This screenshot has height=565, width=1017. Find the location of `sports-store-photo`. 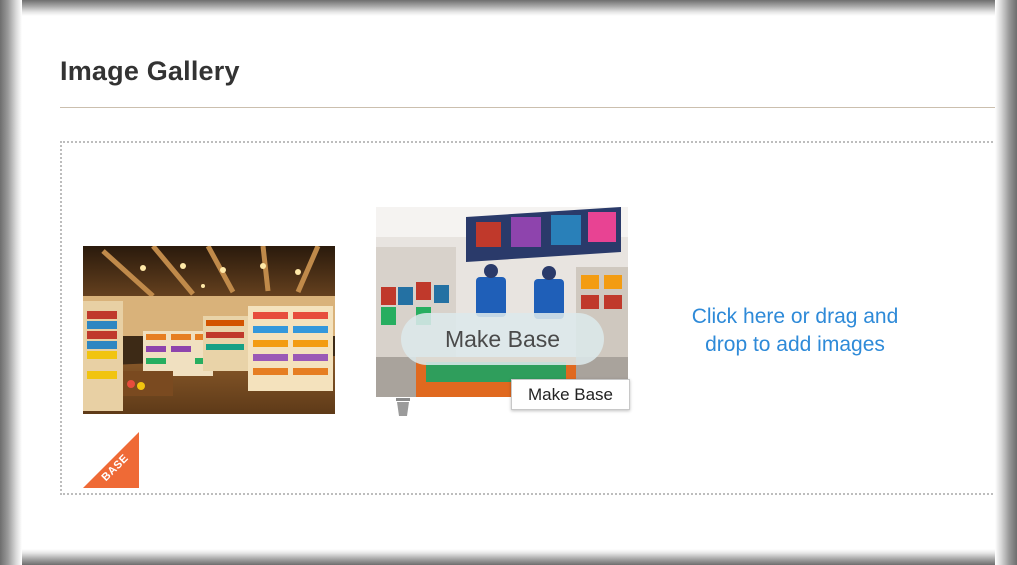

sports-store-photo is located at coordinates (502, 302).